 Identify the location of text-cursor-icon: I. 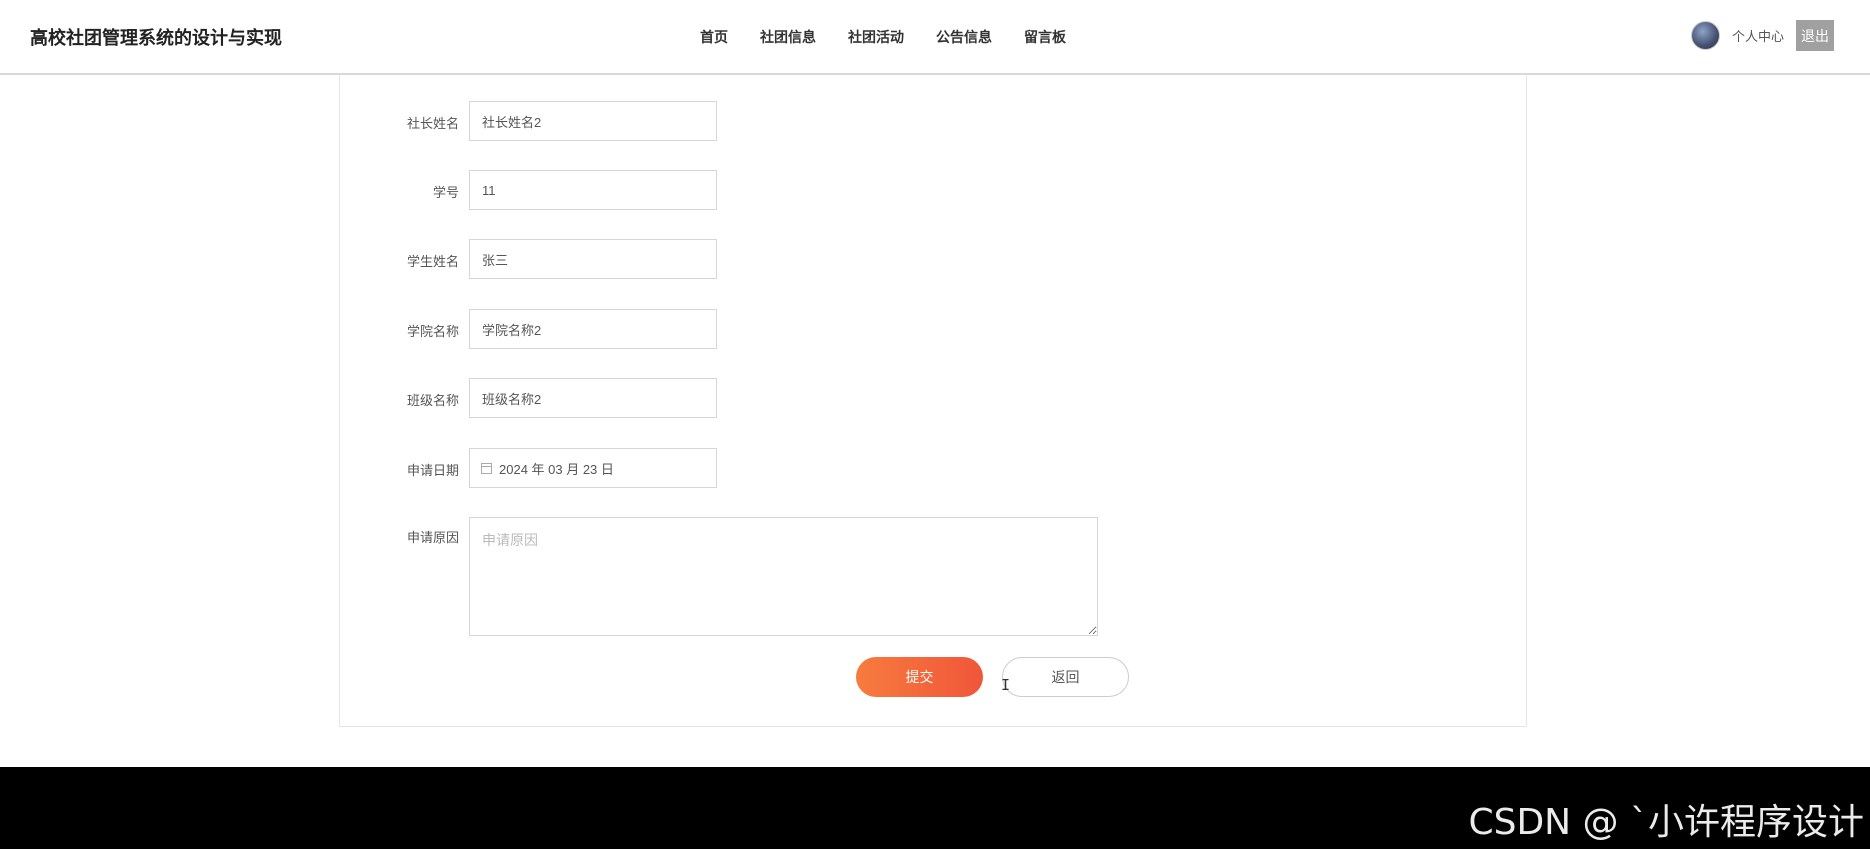
(1006, 685).